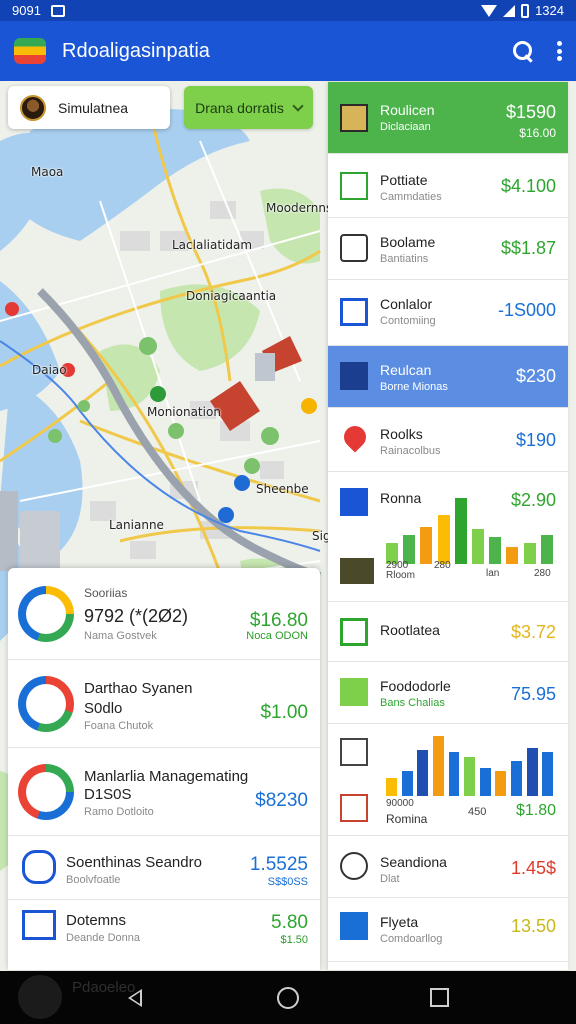 The height and width of the screenshot is (1024, 576). I want to click on list-item: Boolame Bantiatins $$1.87, so click(448, 249).